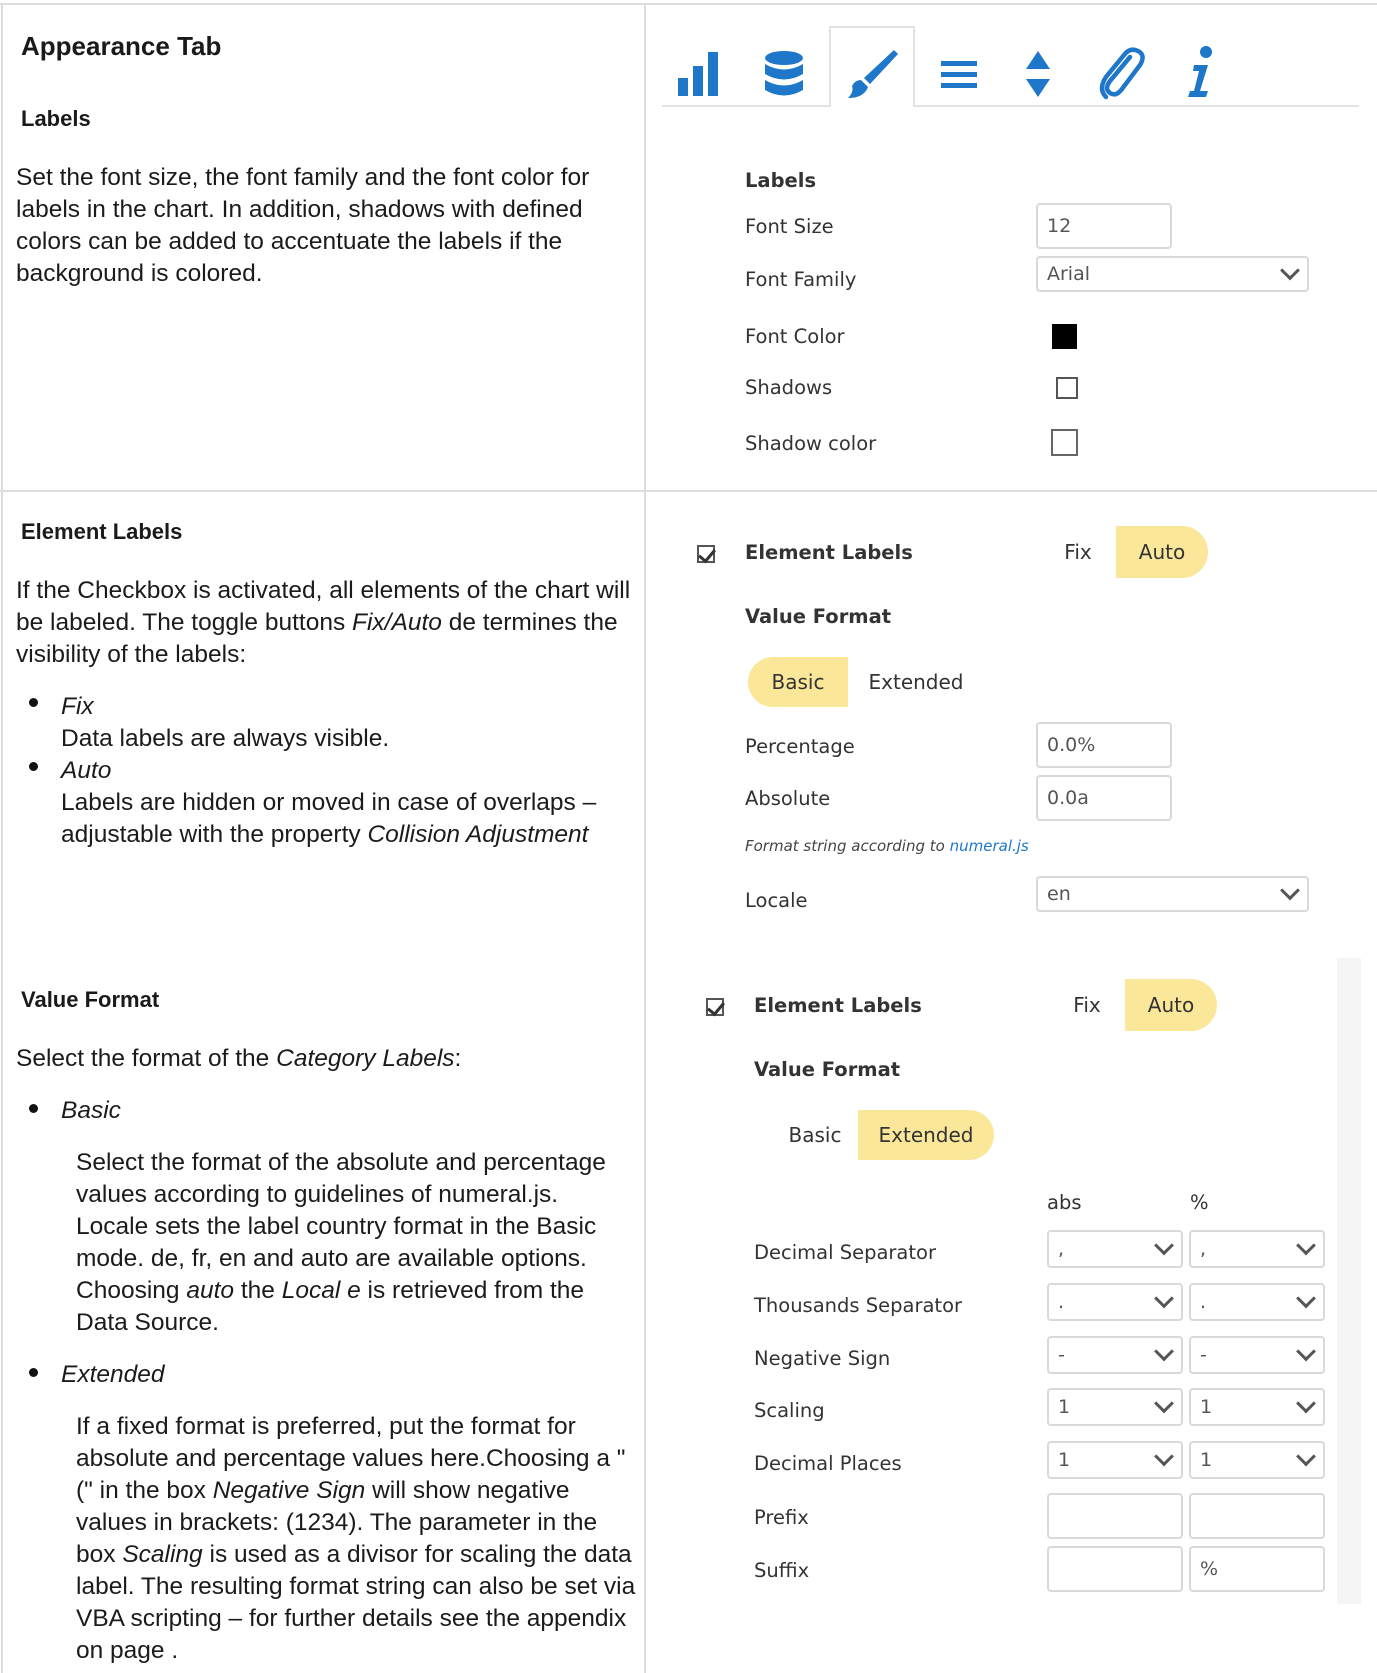  Describe the element at coordinates (77, 706) in the screenshot. I see `fix-bullet-title: Fix` at that location.